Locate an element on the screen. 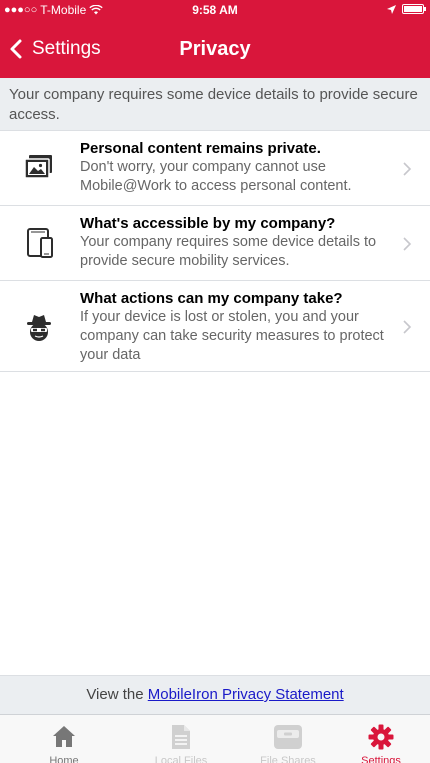 The height and width of the screenshot is (763, 430). tab-file-shares: File Shares is located at coordinates (288, 739).